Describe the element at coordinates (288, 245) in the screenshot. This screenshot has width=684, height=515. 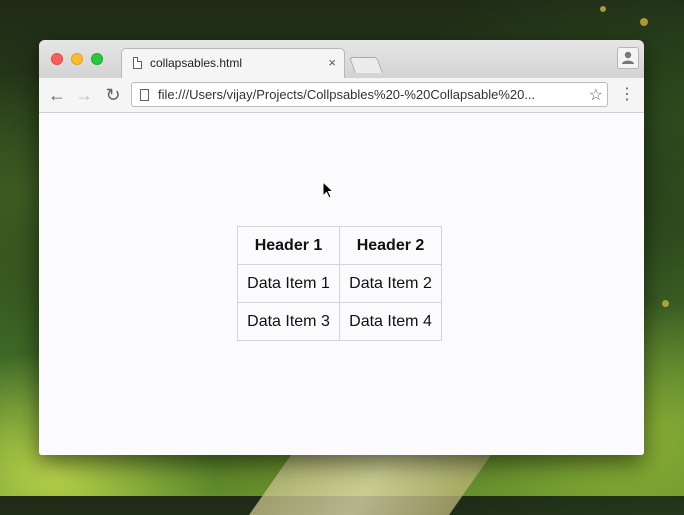
I see `table-header-cell: Header 1` at that location.